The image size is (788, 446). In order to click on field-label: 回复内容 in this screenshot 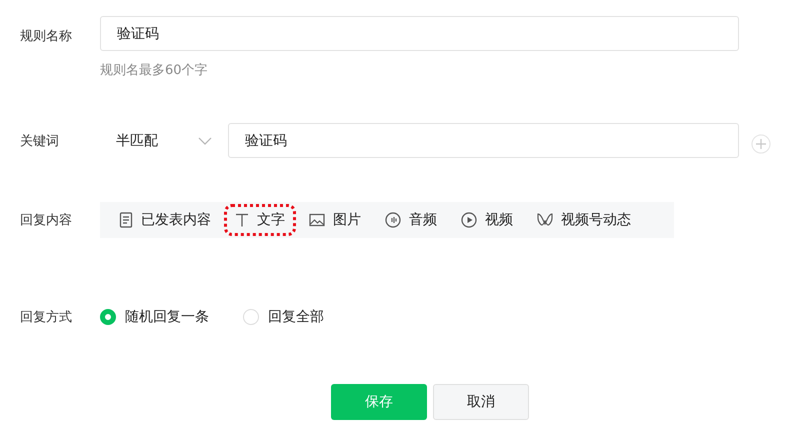, I will do `click(46, 220)`.